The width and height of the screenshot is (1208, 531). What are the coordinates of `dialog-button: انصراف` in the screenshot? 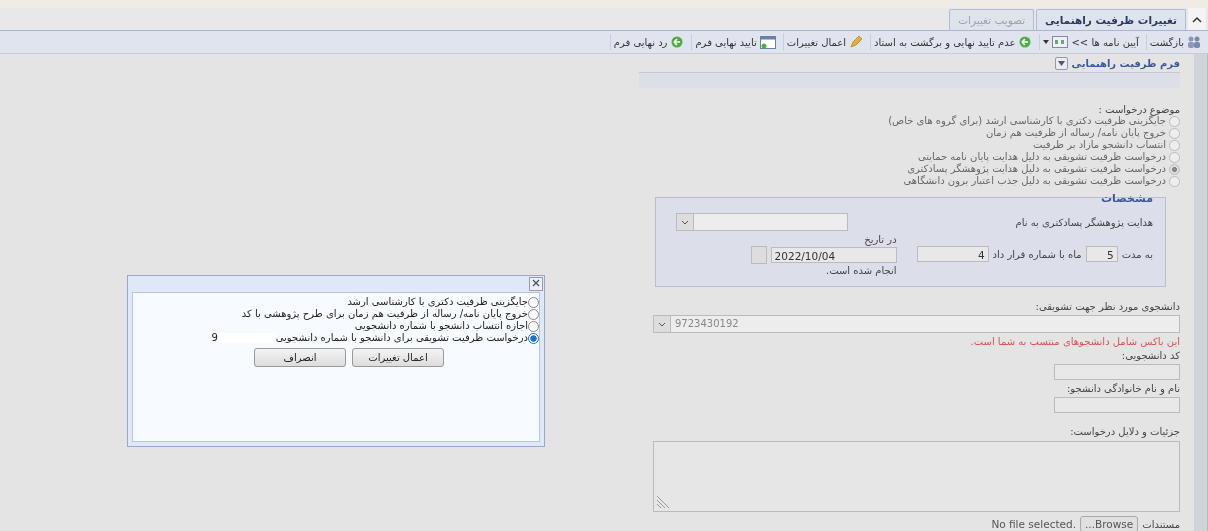 It's located at (300, 357).